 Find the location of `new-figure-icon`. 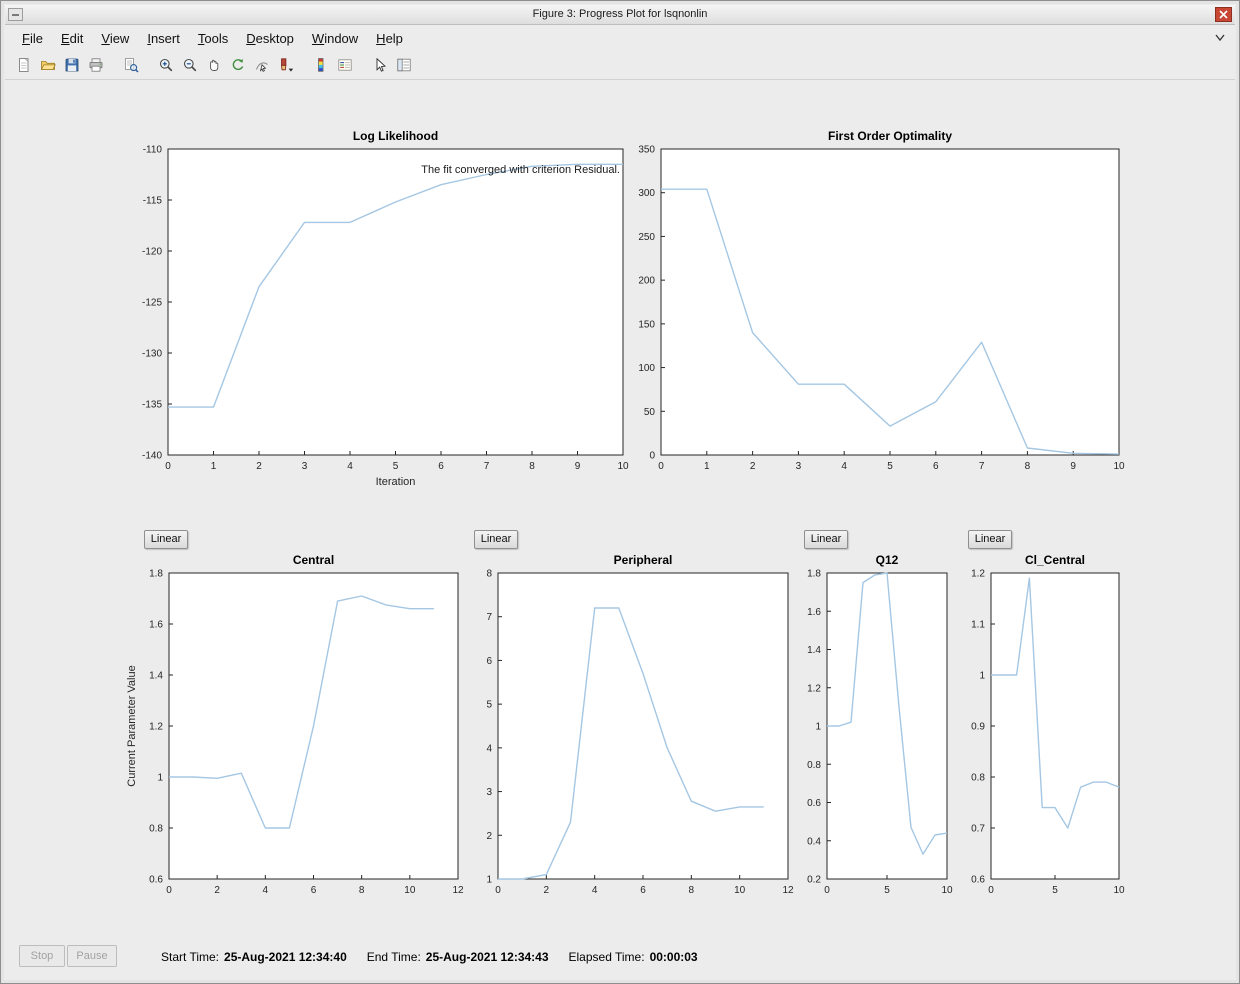

new-figure-icon is located at coordinates (23, 65).